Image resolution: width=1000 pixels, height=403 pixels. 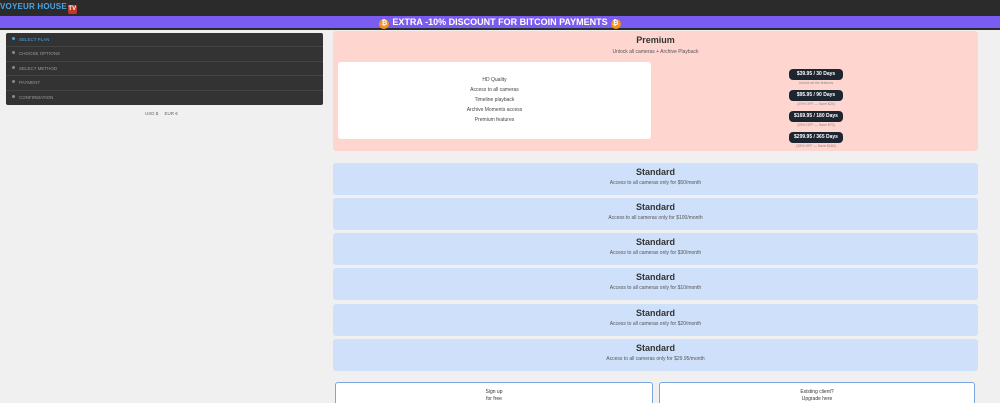 I want to click on price-180-days-button: $169.95 / 180 Days, so click(x=816, y=116).